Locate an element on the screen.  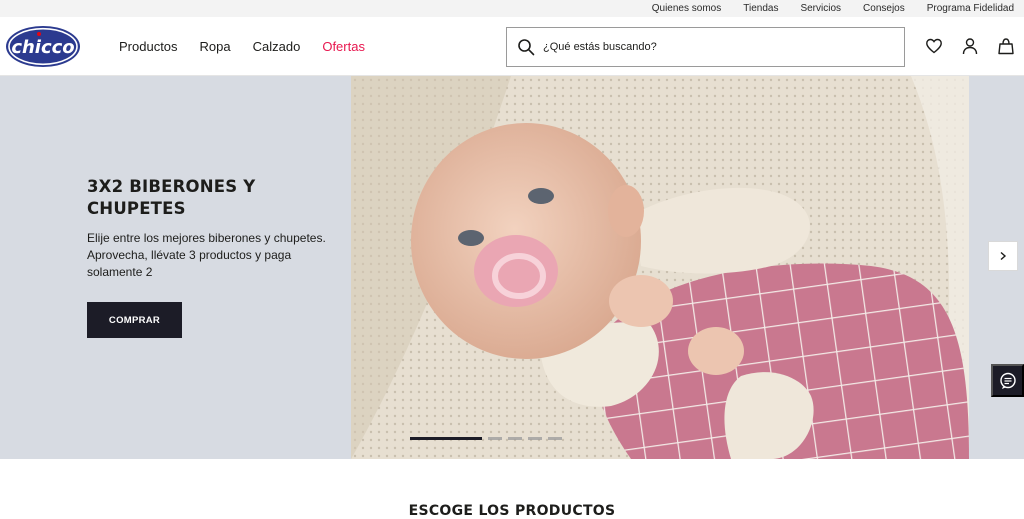
user-icon is located at coordinates (970, 46).